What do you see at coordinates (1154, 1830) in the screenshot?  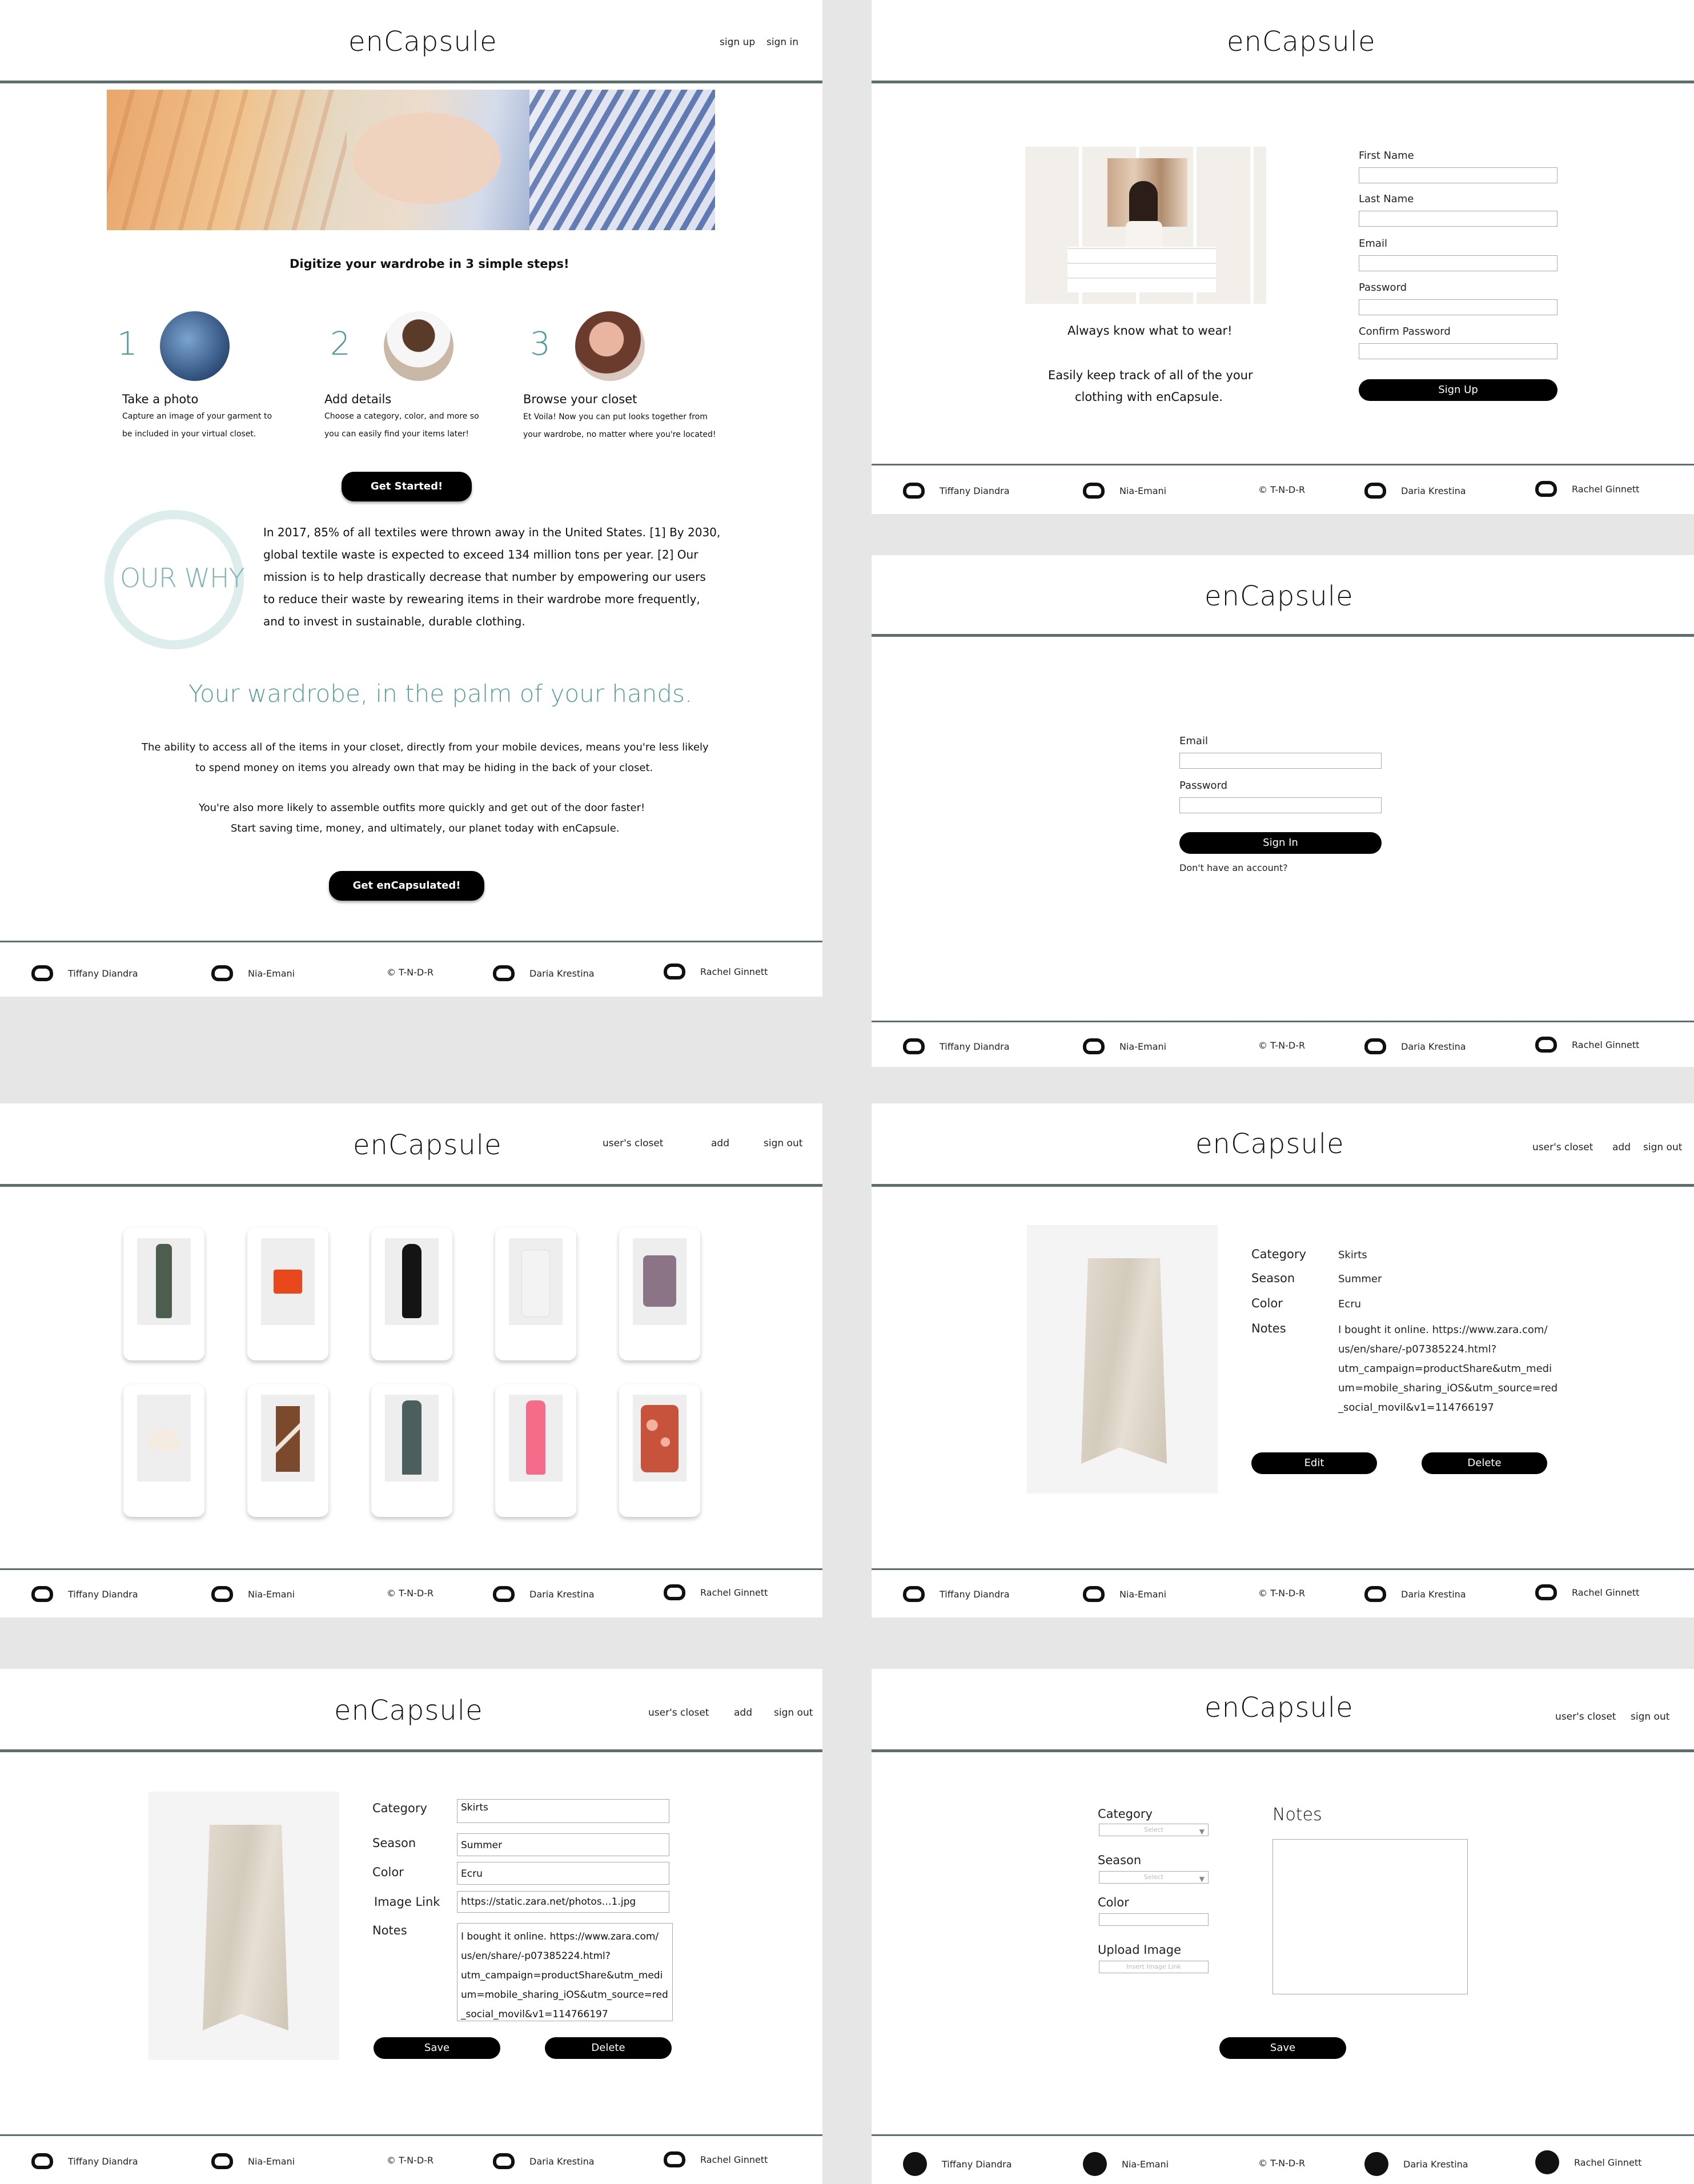 I see `category-select: Select ▼` at bounding box center [1154, 1830].